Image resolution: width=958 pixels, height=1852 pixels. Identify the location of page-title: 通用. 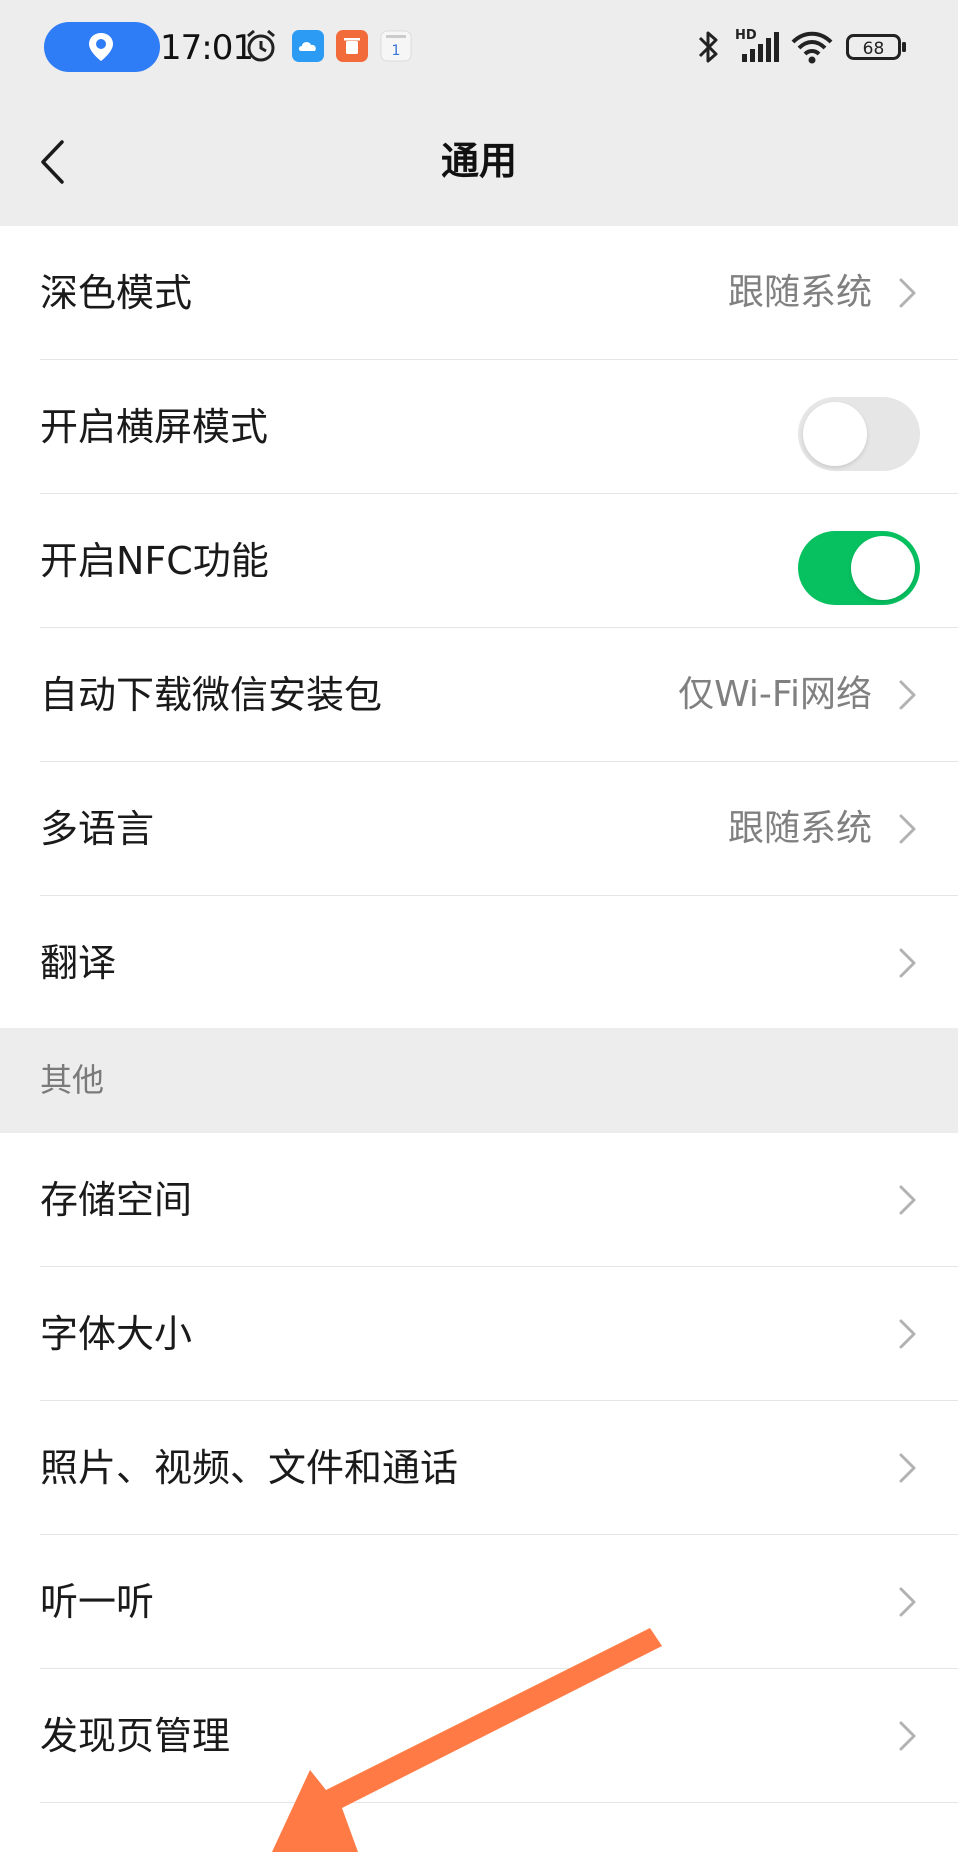
(478, 161).